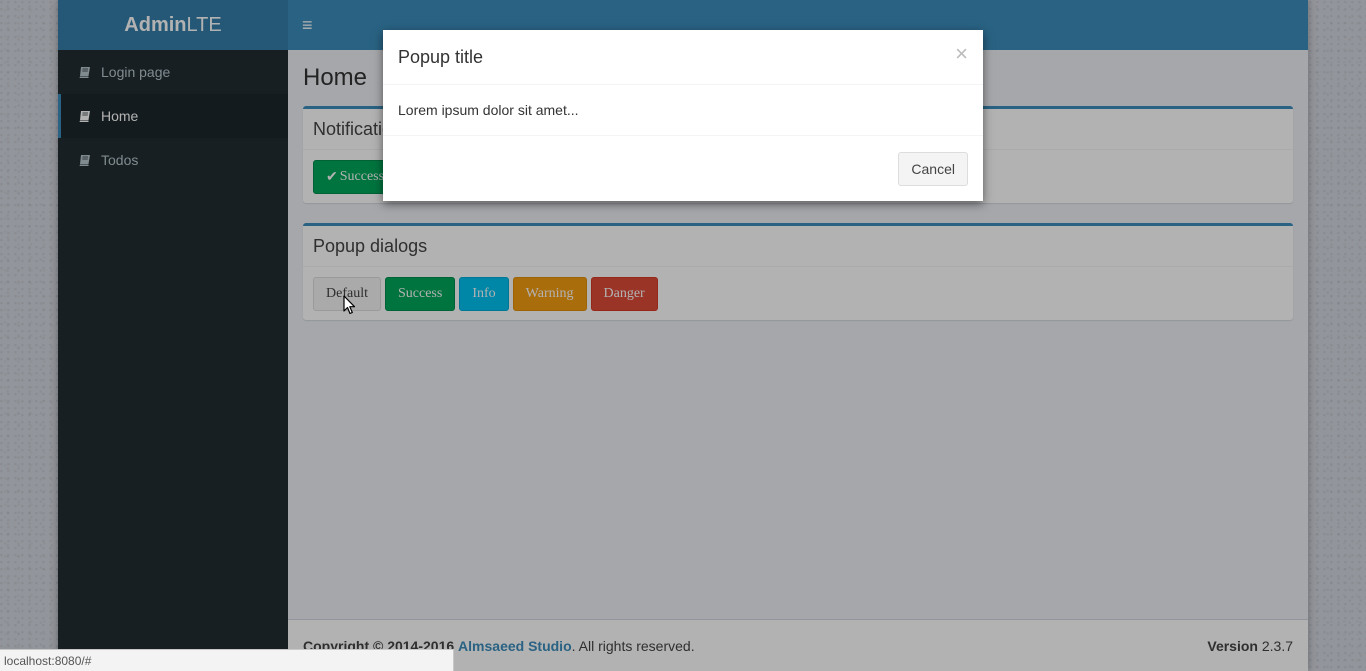  What do you see at coordinates (1277, 645) in the screenshot?
I see `version-value: 2.3.7` at bounding box center [1277, 645].